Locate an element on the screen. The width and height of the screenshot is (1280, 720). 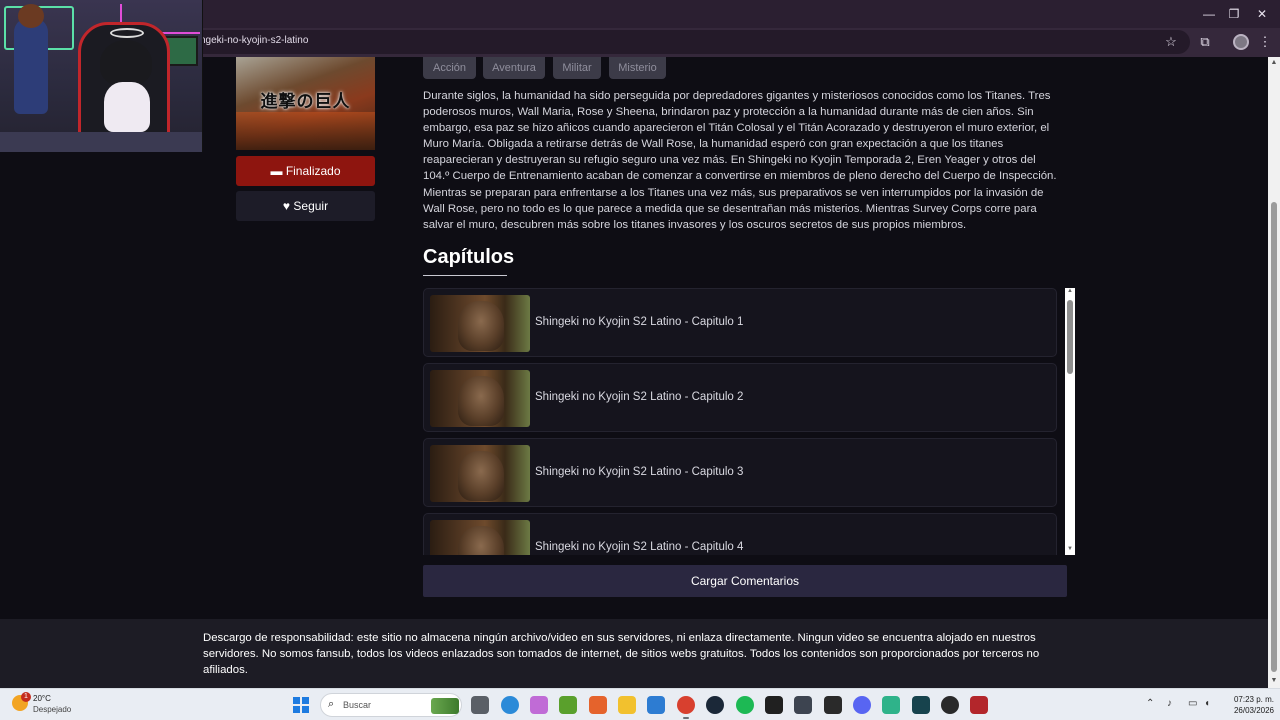
heading-underline is located at coordinates (465, 275).